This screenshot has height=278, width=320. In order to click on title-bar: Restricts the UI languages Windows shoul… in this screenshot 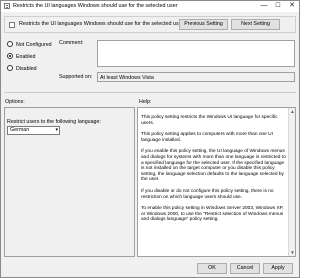, I will do `click(150, 6)`.